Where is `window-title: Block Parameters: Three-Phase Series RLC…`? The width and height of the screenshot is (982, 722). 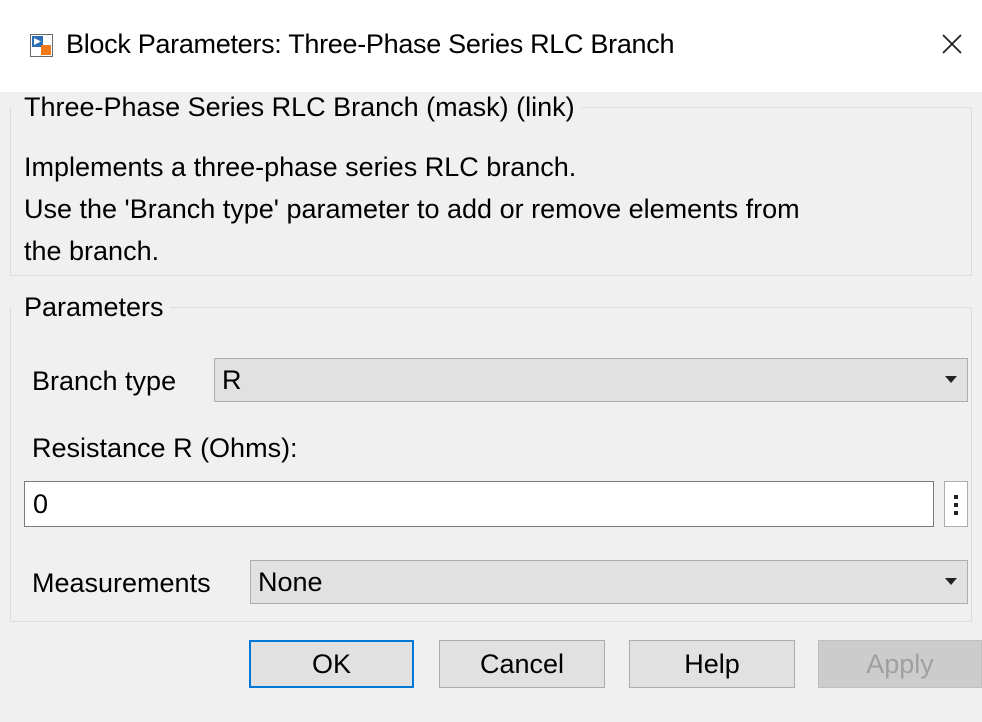
window-title: Block Parameters: Three-Phase Series RLC… is located at coordinates (370, 44).